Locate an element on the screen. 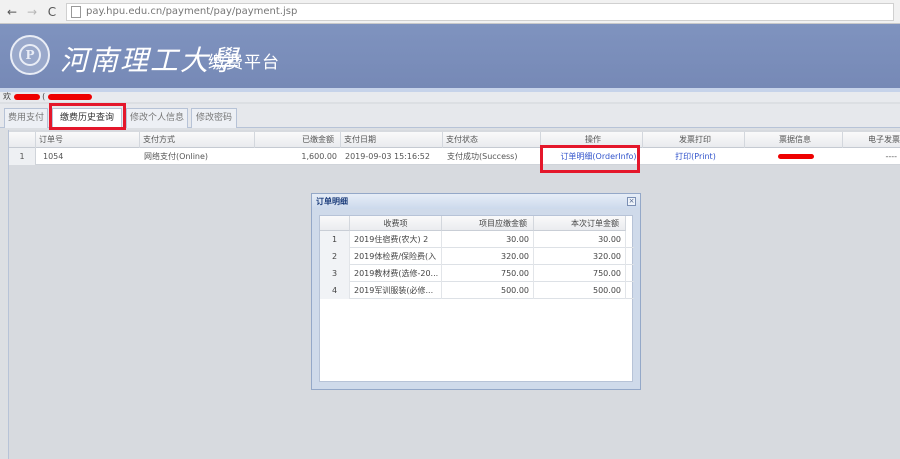 Image resolution: width=900 pixels, height=459 pixels. detail-due: 320.00 is located at coordinates (488, 256).